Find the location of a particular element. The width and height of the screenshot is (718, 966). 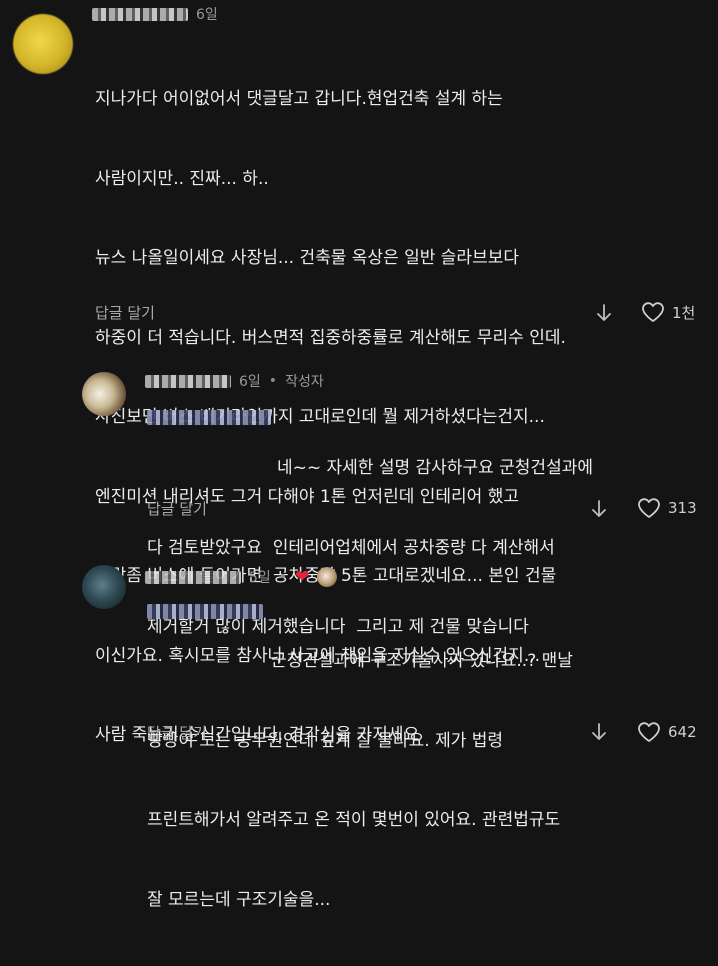

comment-line-text: 네~~ 자세한 설명 감사하구요 군청건설과에 is located at coordinates (435, 468).